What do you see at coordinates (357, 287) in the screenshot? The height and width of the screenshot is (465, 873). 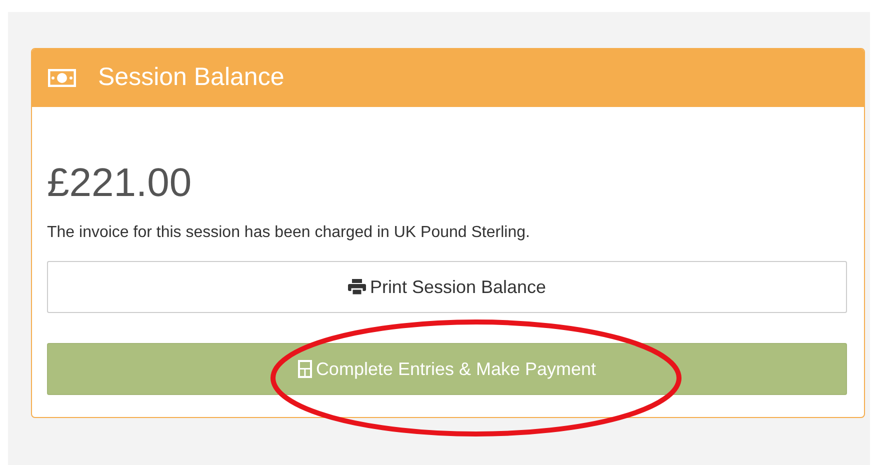 I see `printer-icon` at bounding box center [357, 287].